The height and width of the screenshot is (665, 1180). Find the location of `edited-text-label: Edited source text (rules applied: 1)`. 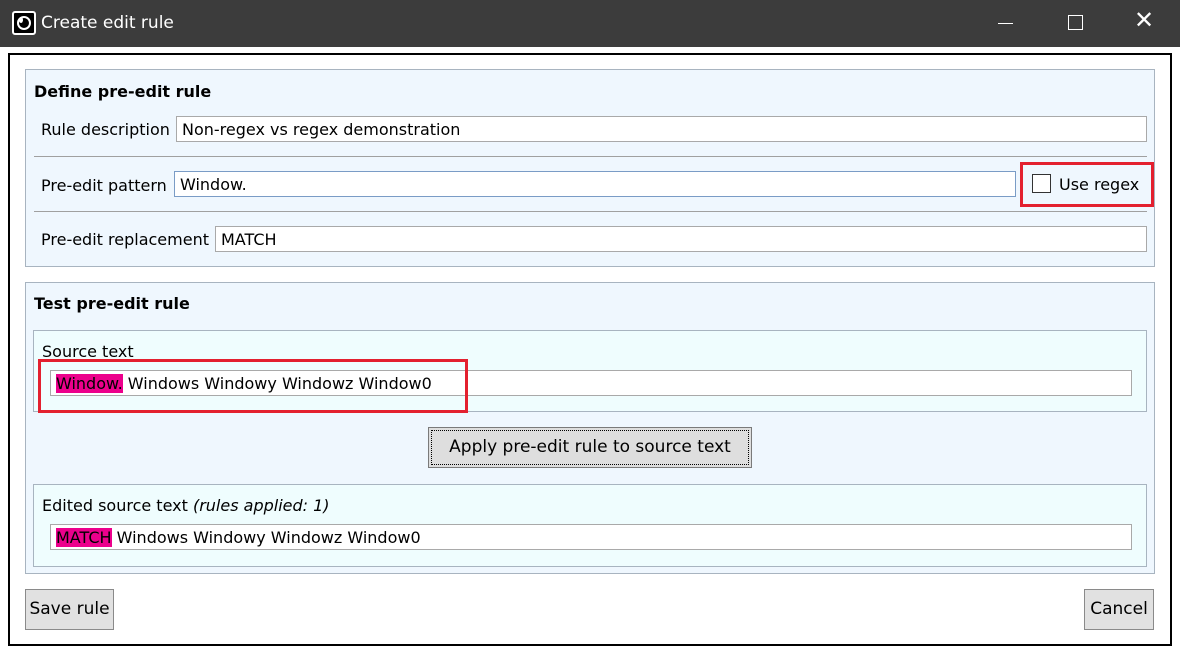

edited-text-label: Edited source text (rules applied: 1) is located at coordinates (186, 505).